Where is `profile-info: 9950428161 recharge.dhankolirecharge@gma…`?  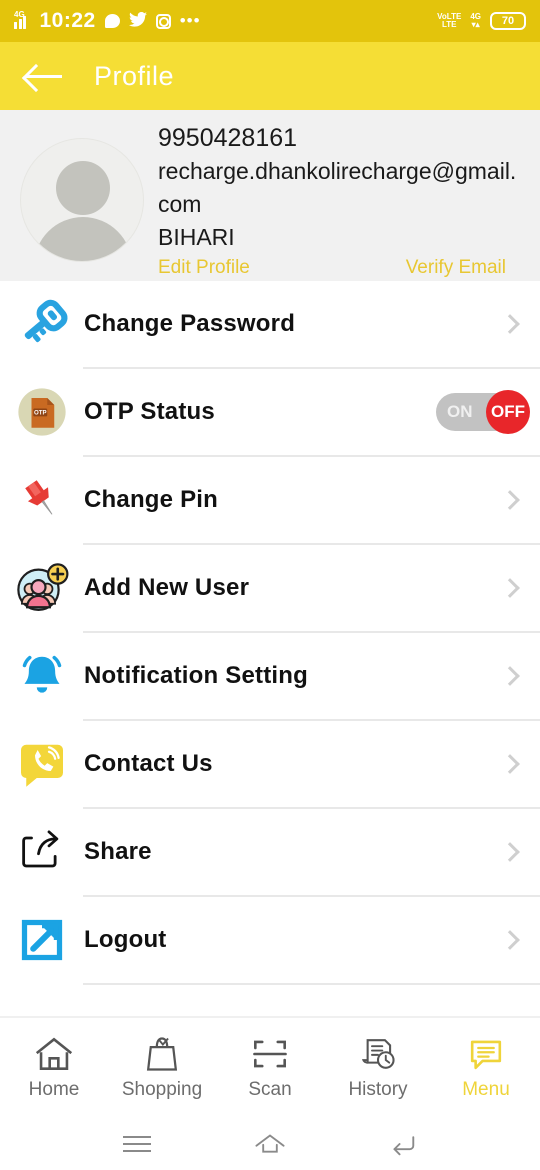 profile-info: 9950428161 recharge.dhankolirecharge@gma… is located at coordinates (339, 200).